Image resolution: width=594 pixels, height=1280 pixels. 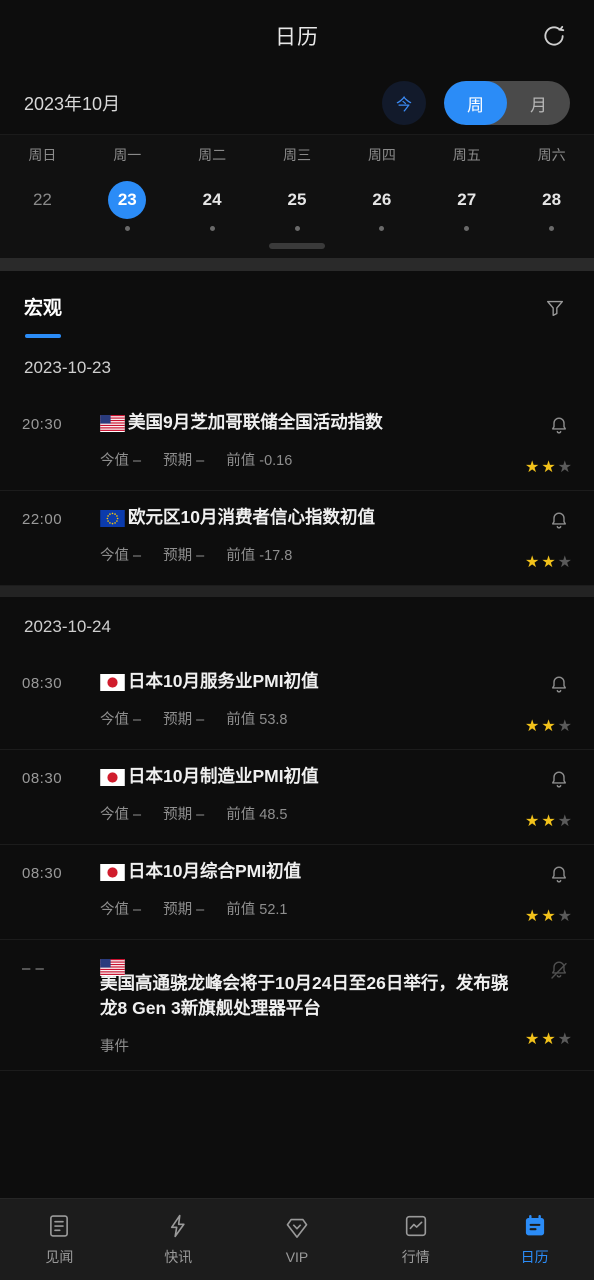 I want to click on week-day-cell-28: 周六 28, so click(x=551, y=188).